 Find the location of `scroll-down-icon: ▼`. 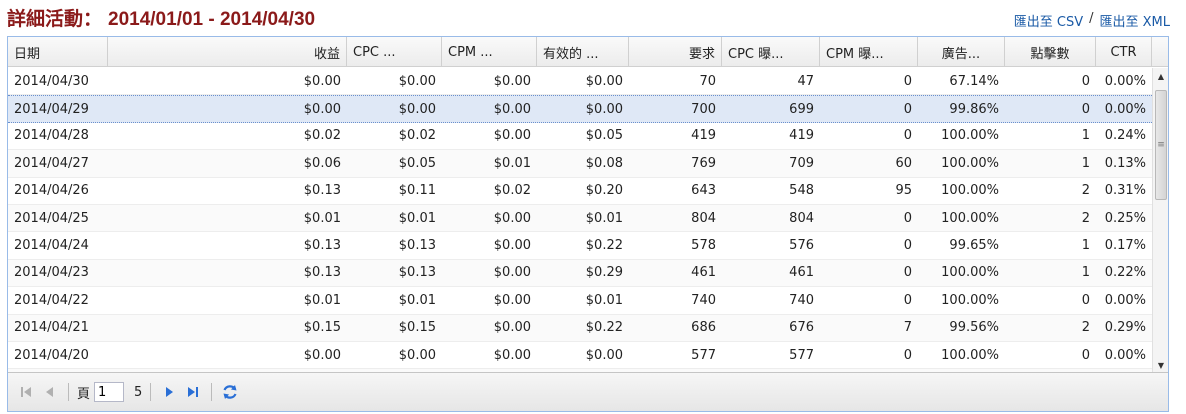

scroll-down-icon: ▼ is located at coordinates (1161, 365).